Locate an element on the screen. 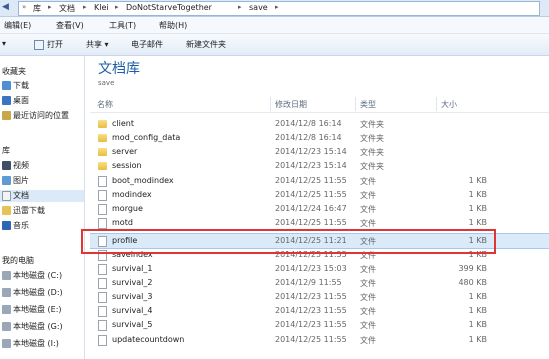  computer-heading: 我的电脑 is located at coordinates (18, 260).